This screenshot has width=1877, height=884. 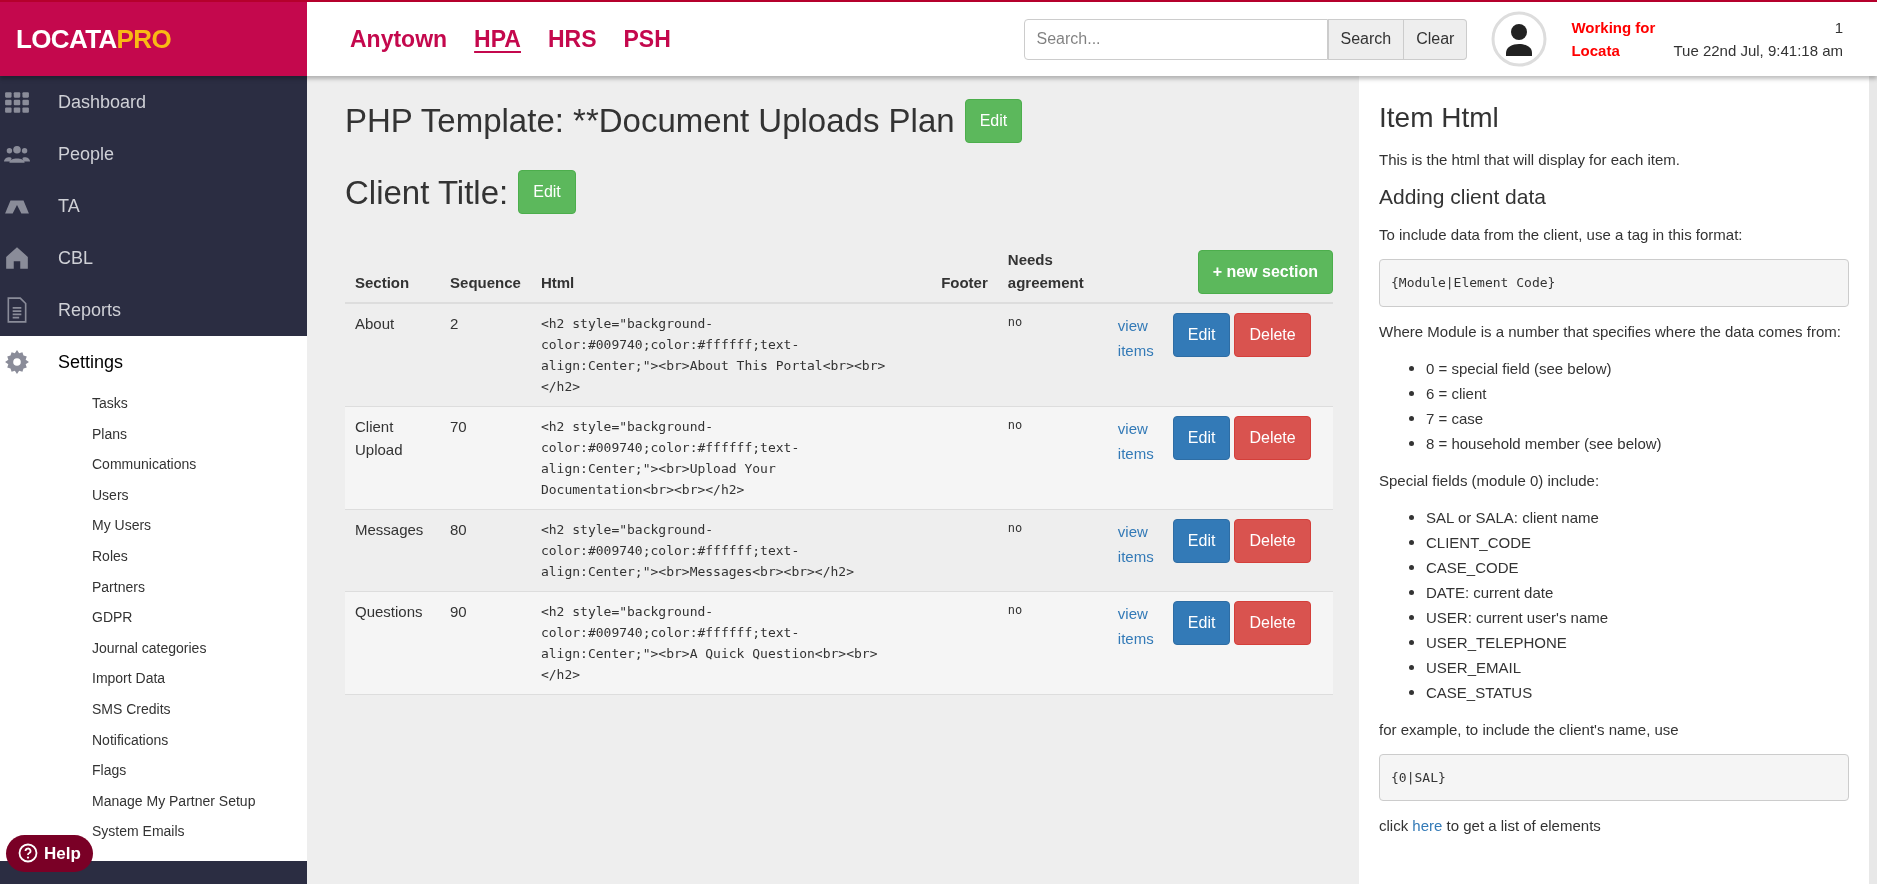 I want to click on panel-paragraph: for example, to include the client's name, use, so click(x=1529, y=729).